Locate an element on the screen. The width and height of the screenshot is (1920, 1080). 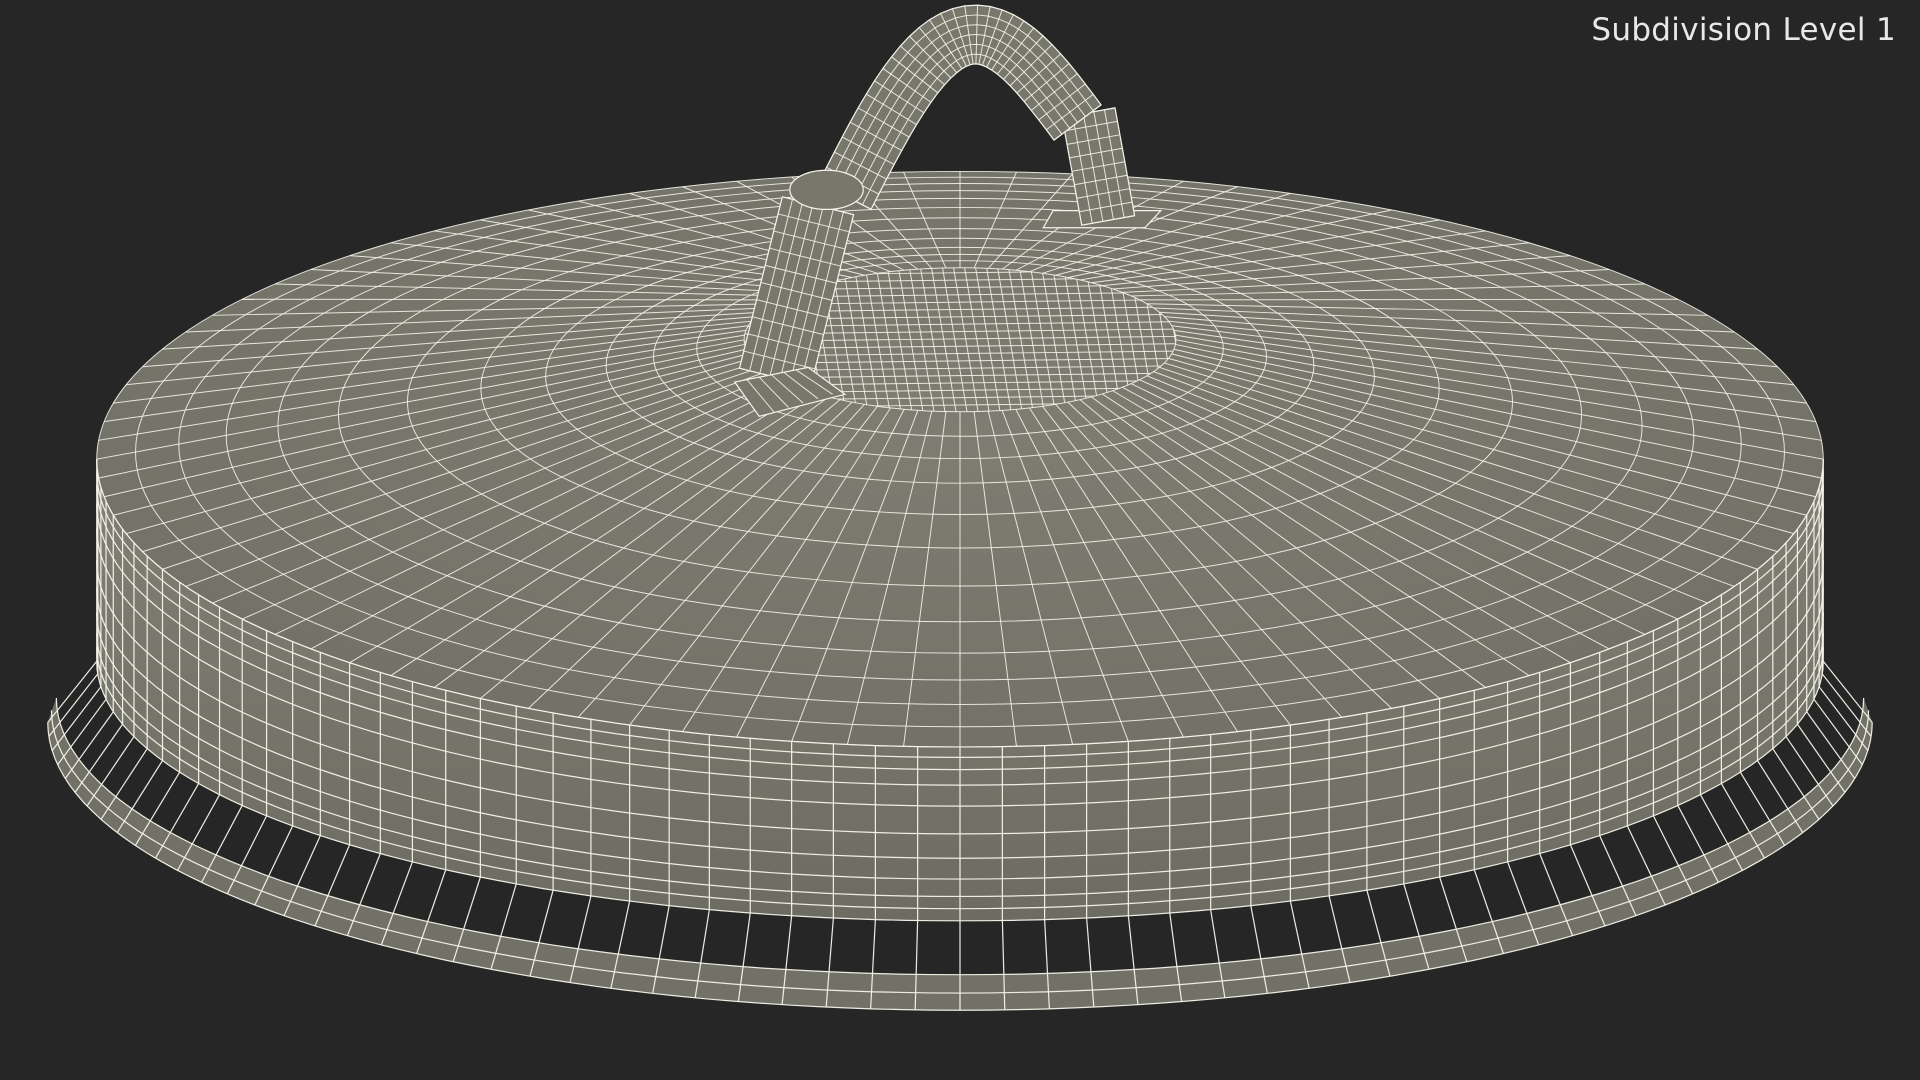
handle-cap is located at coordinates (826, 190).